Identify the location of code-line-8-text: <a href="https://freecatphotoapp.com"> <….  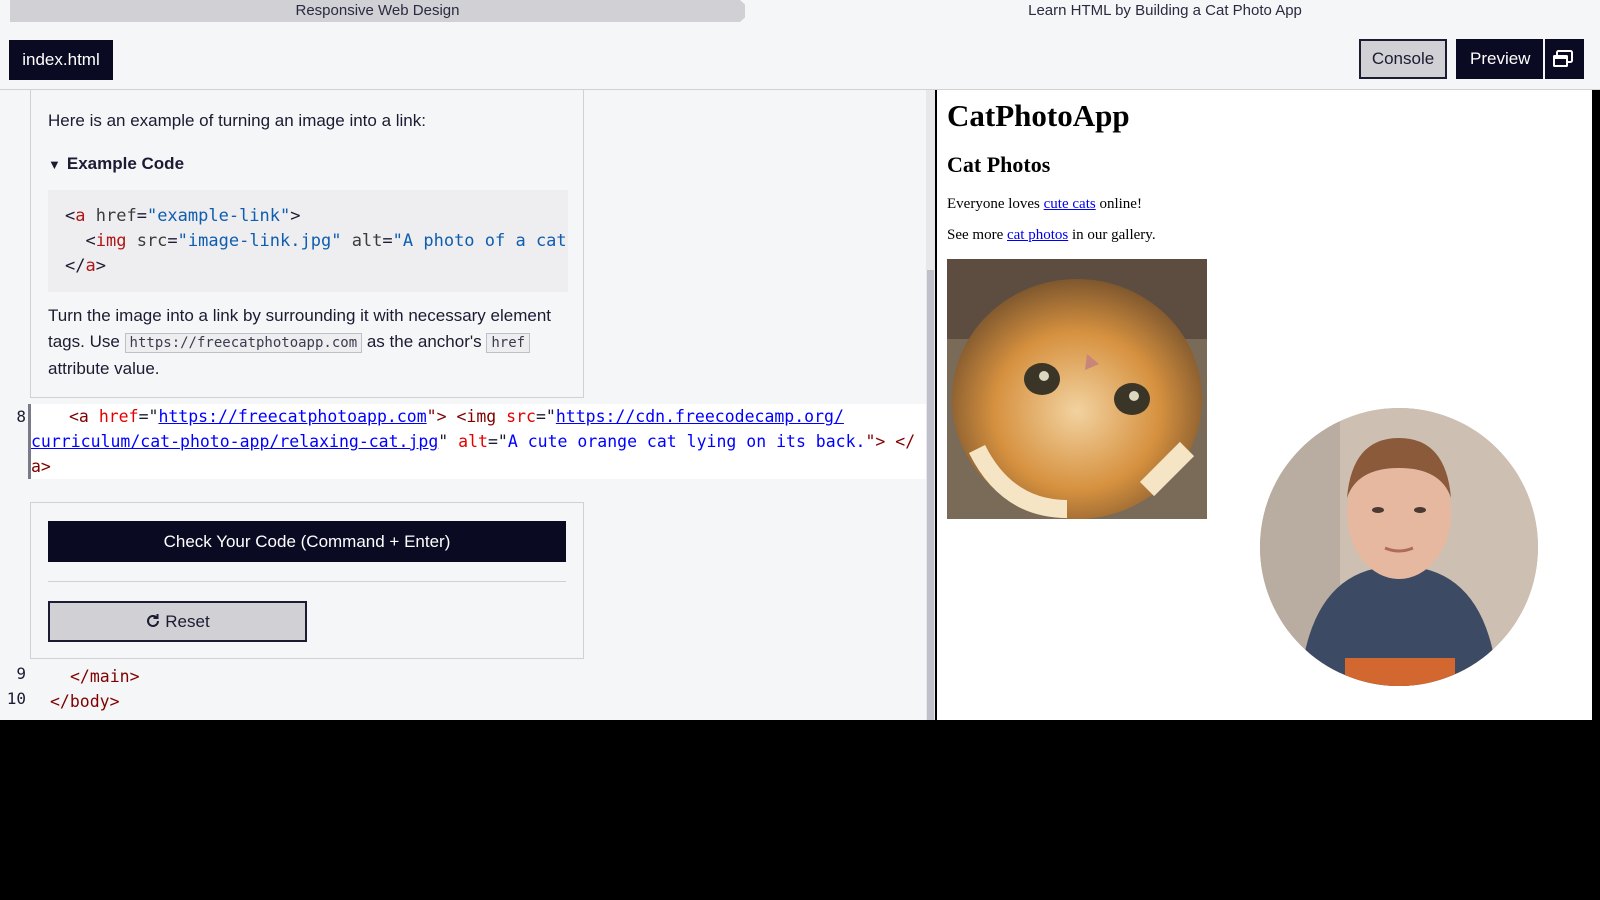
(502, 416).